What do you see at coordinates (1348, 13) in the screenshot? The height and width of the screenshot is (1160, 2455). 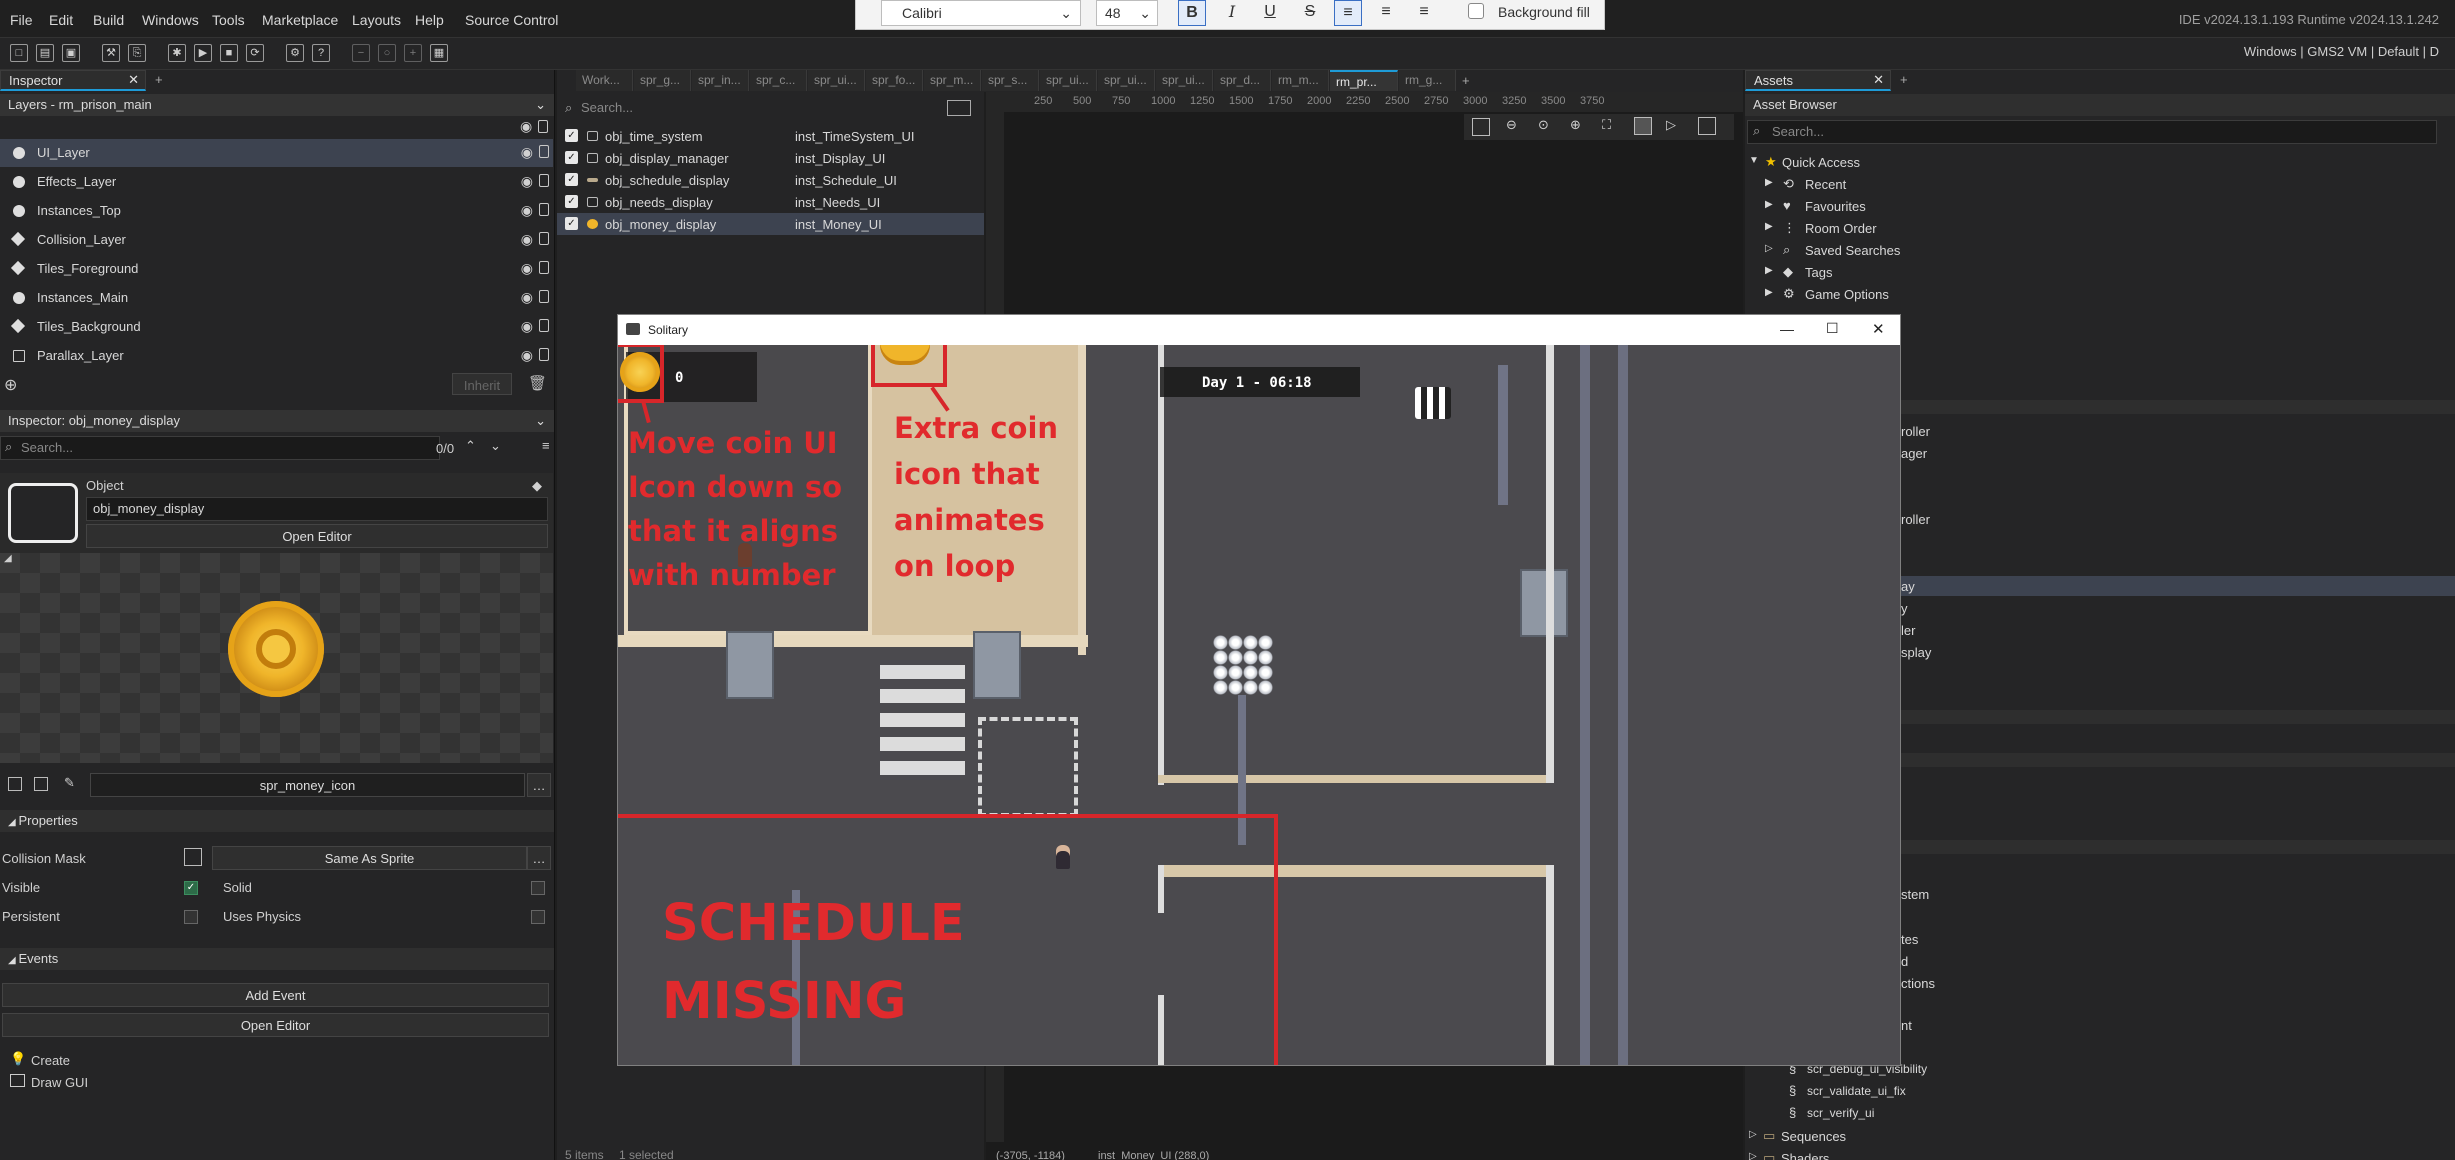 I see `align-left-icon: ≡` at bounding box center [1348, 13].